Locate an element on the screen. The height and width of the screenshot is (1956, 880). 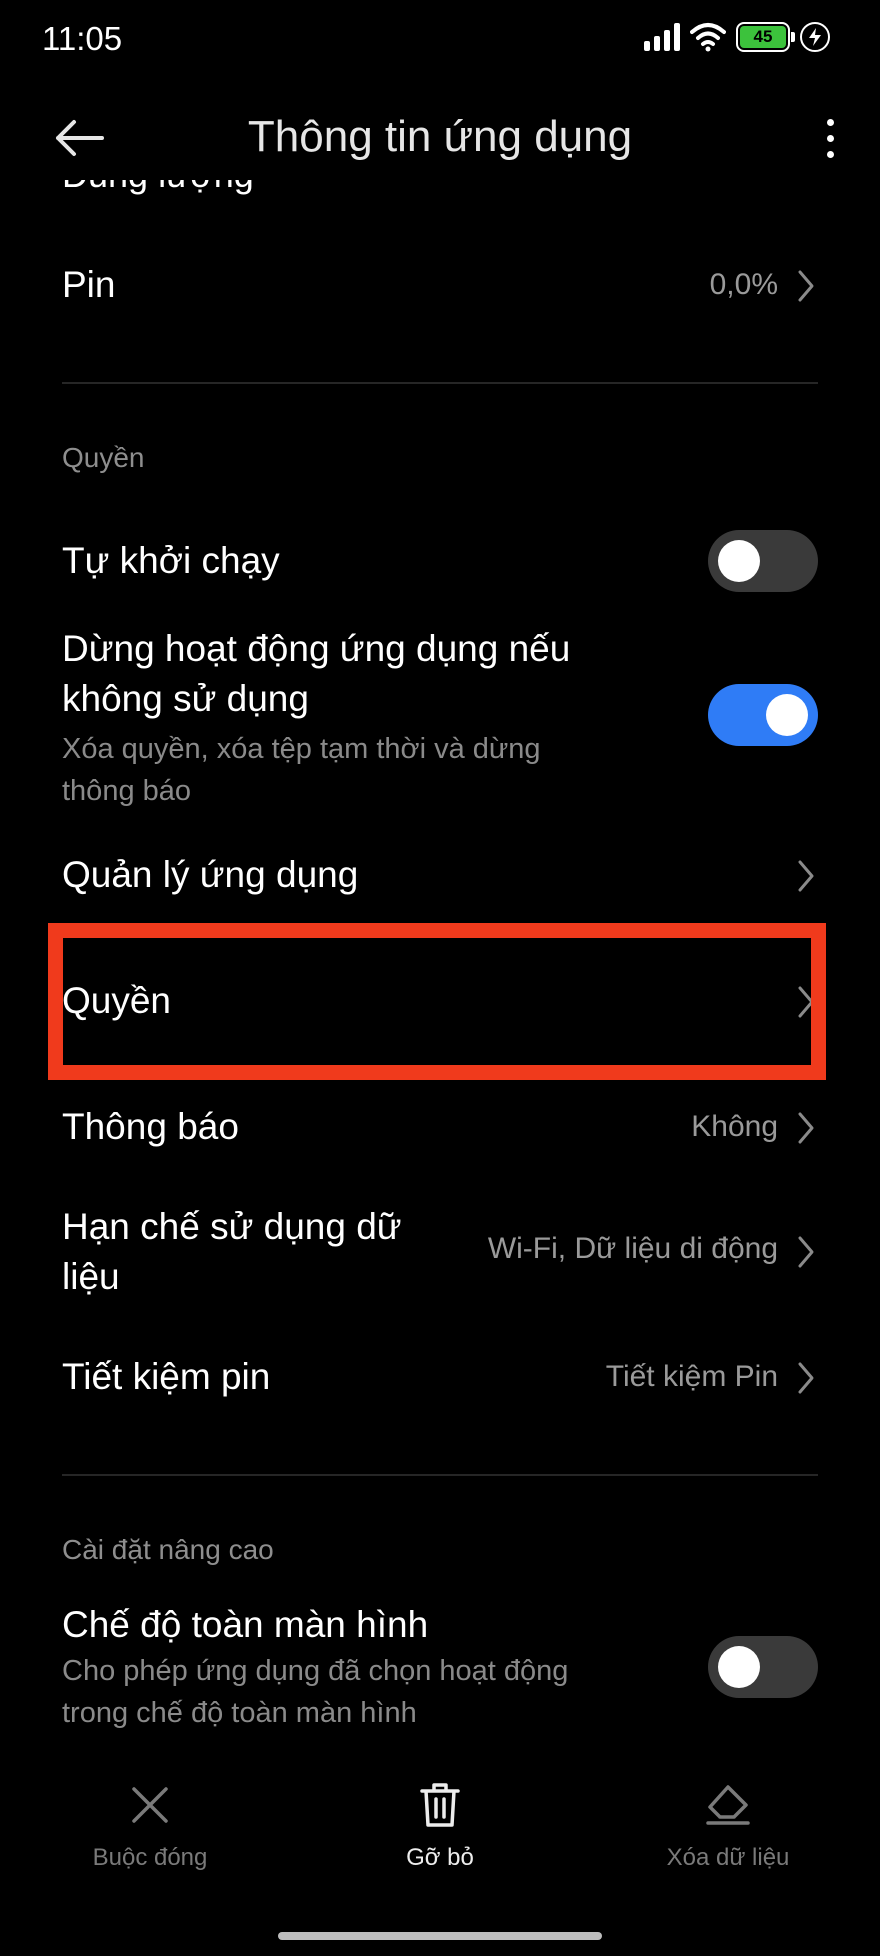
highlight-box is located at coordinates (437, 1001).